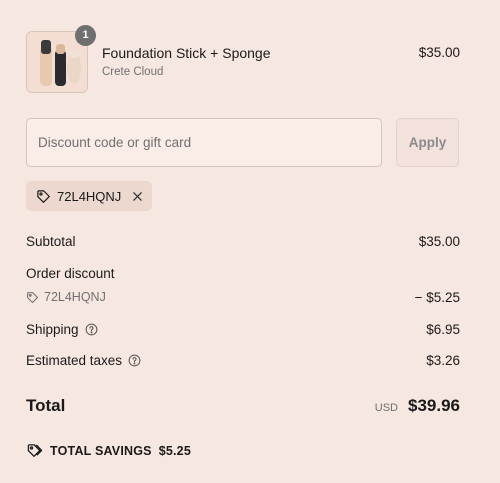 Image resolution: width=500 pixels, height=483 pixels. What do you see at coordinates (52, 329) in the screenshot?
I see `shipping-label: Shipping` at bounding box center [52, 329].